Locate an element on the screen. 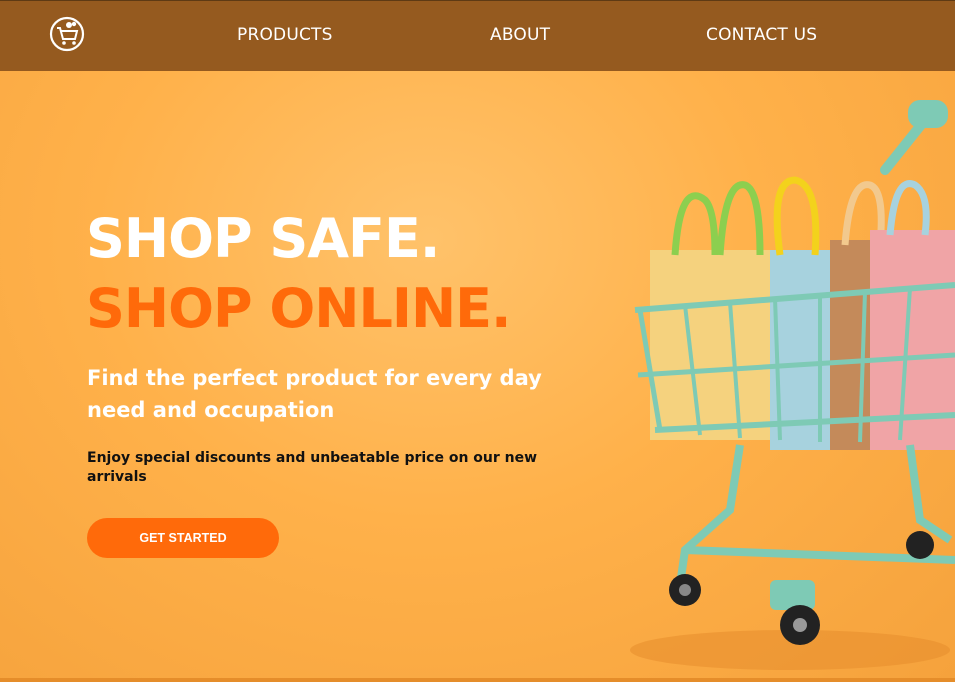 The width and height of the screenshot is (955, 682). nav-link-products: PRODUCTS is located at coordinates (285, 35).